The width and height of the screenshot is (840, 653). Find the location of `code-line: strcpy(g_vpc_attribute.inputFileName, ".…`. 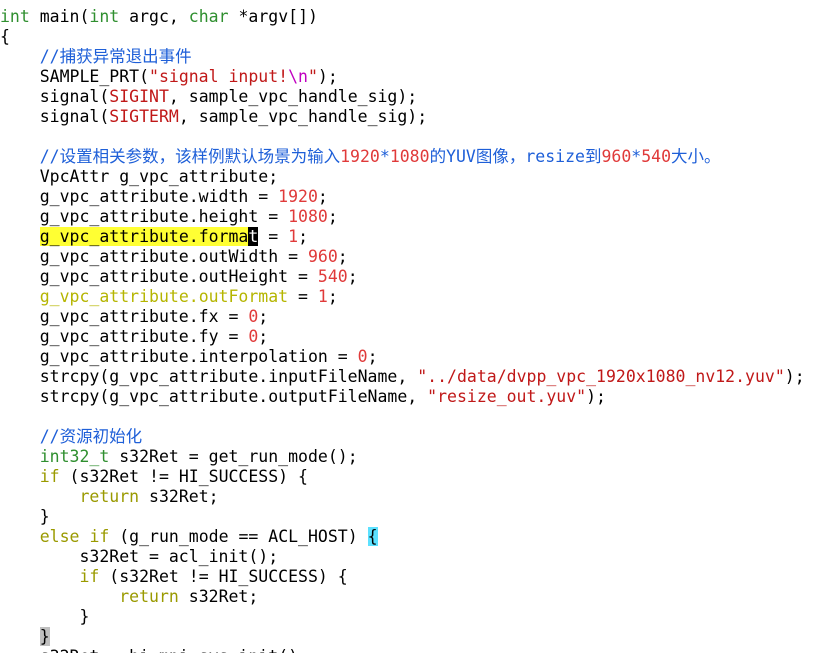

code-line: strcpy(g_vpc_attribute.inputFileName, ".… is located at coordinates (402, 377).